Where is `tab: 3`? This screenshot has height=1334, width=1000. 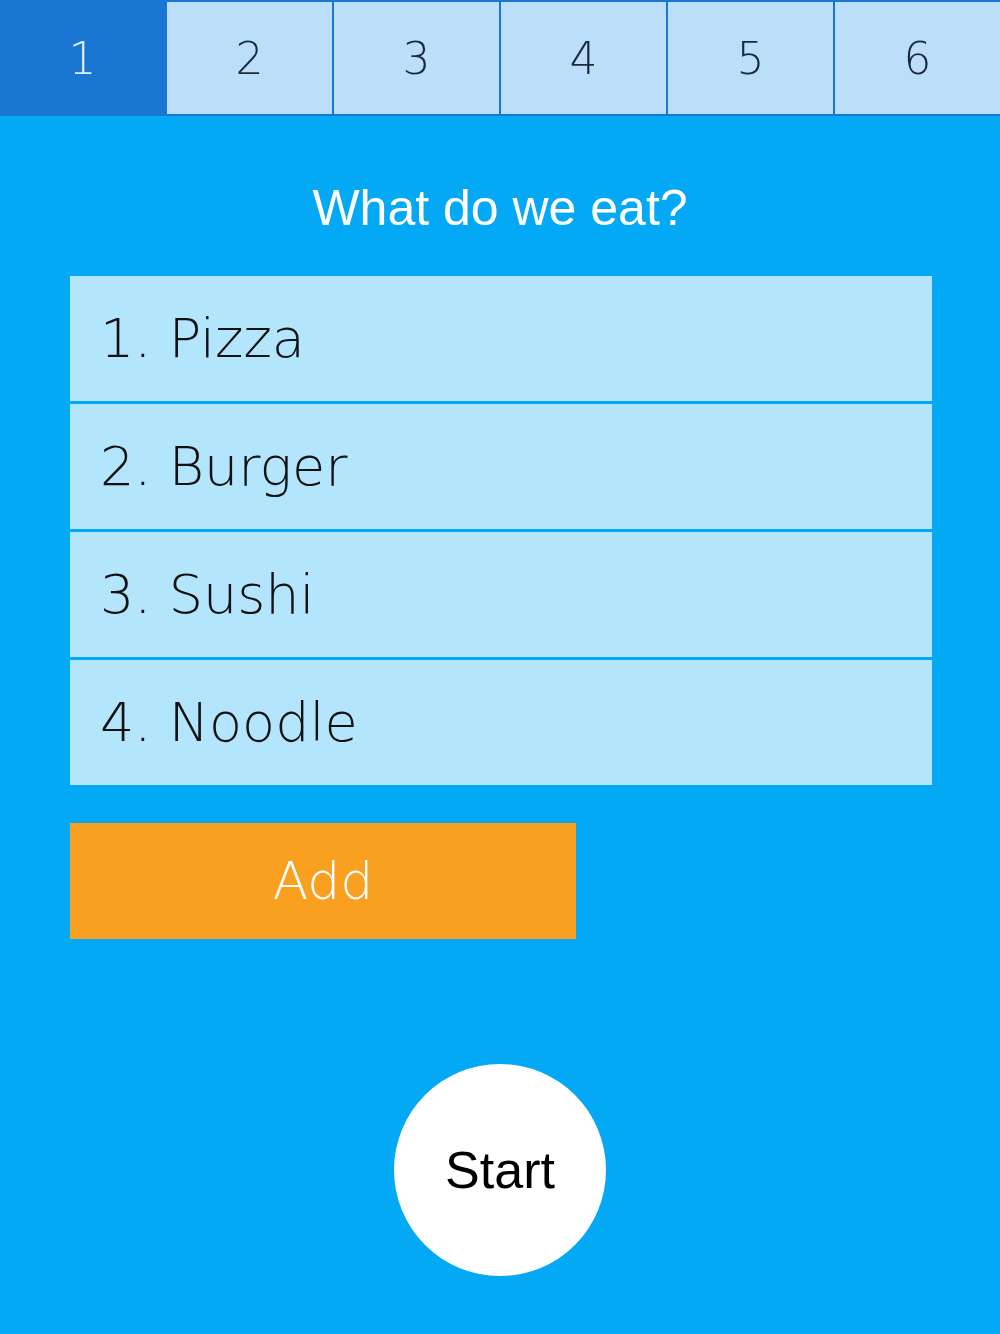 tab: 3 is located at coordinates (416, 58).